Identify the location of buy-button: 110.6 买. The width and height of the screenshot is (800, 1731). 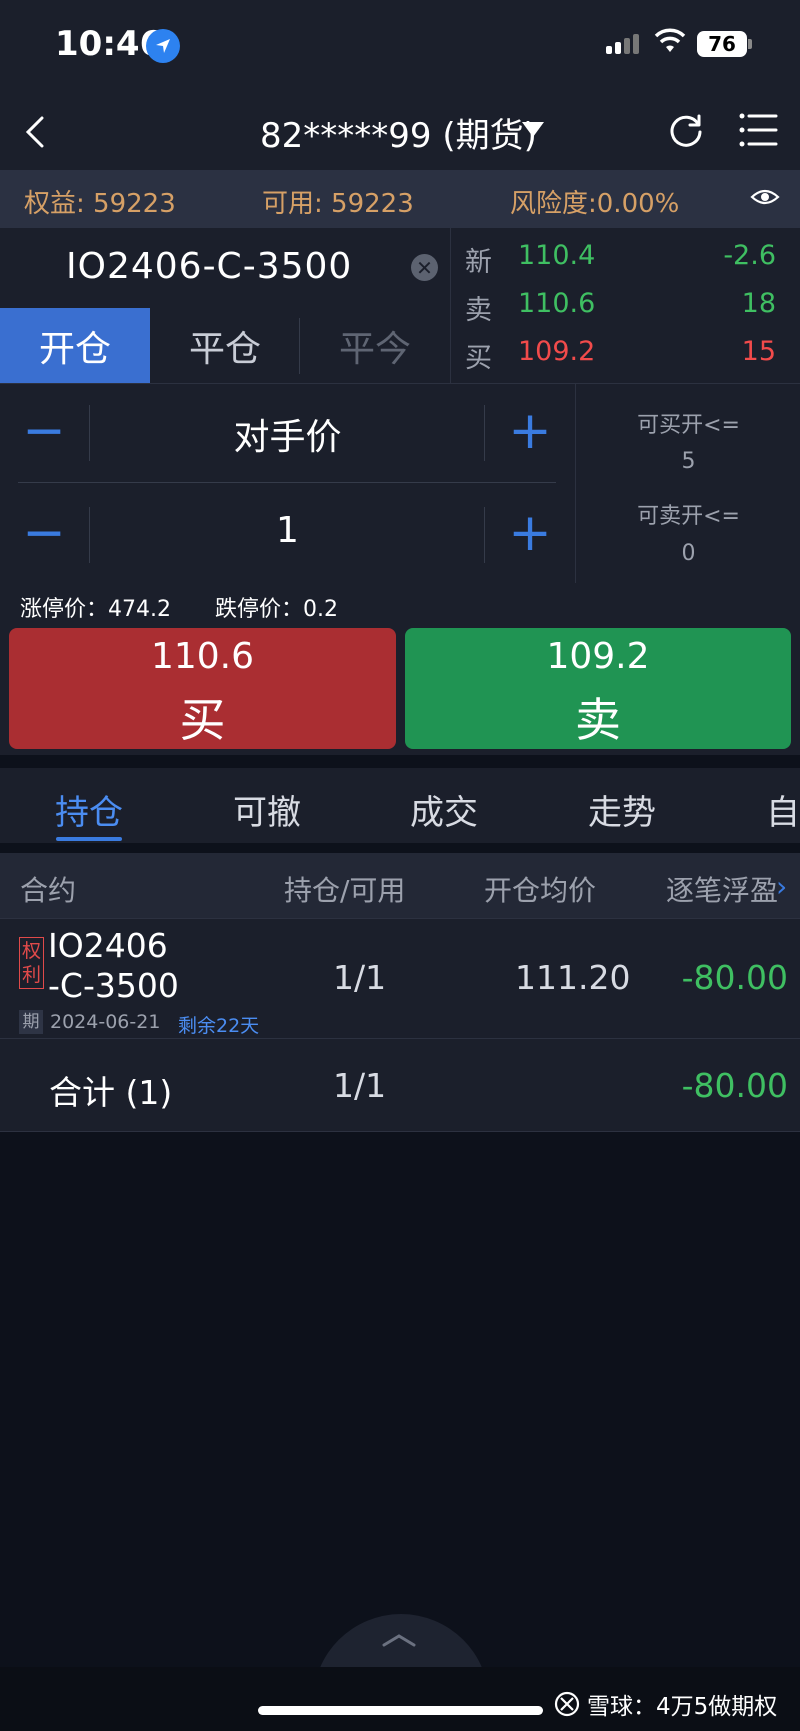
(202, 688).